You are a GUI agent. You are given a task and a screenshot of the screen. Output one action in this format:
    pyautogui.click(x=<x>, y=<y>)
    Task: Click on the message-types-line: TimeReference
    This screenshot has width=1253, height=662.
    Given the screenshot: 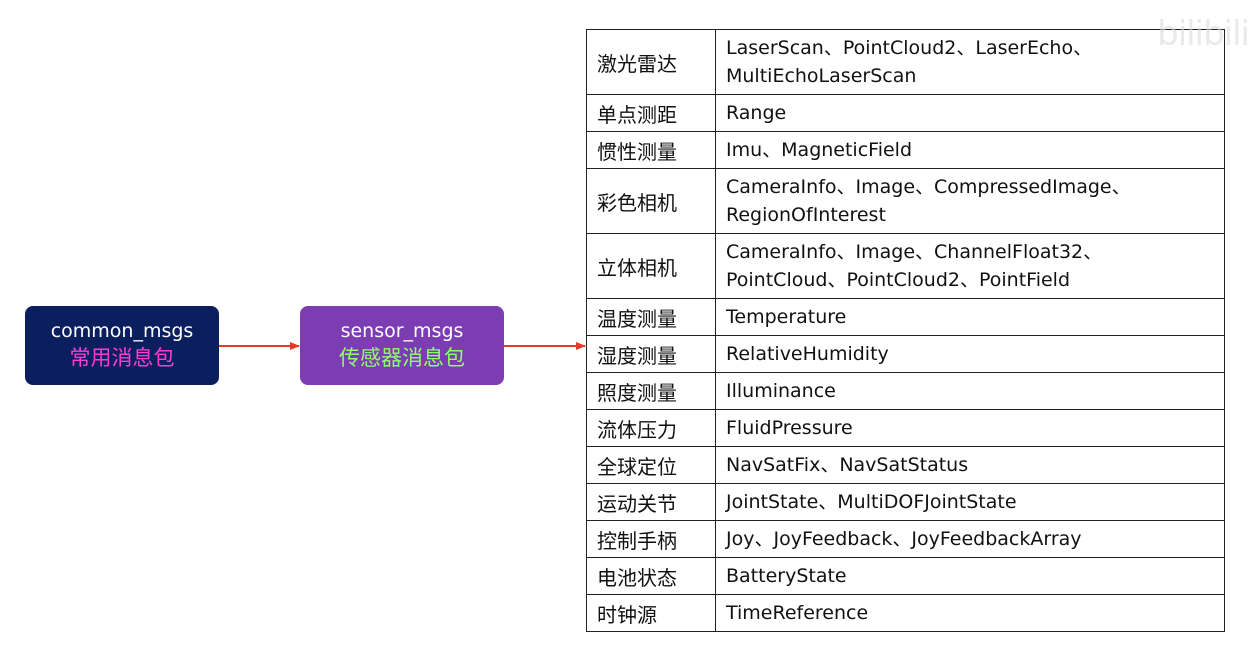 What is the action you would take?
    pyautogui.click(x=797, y=613)
    